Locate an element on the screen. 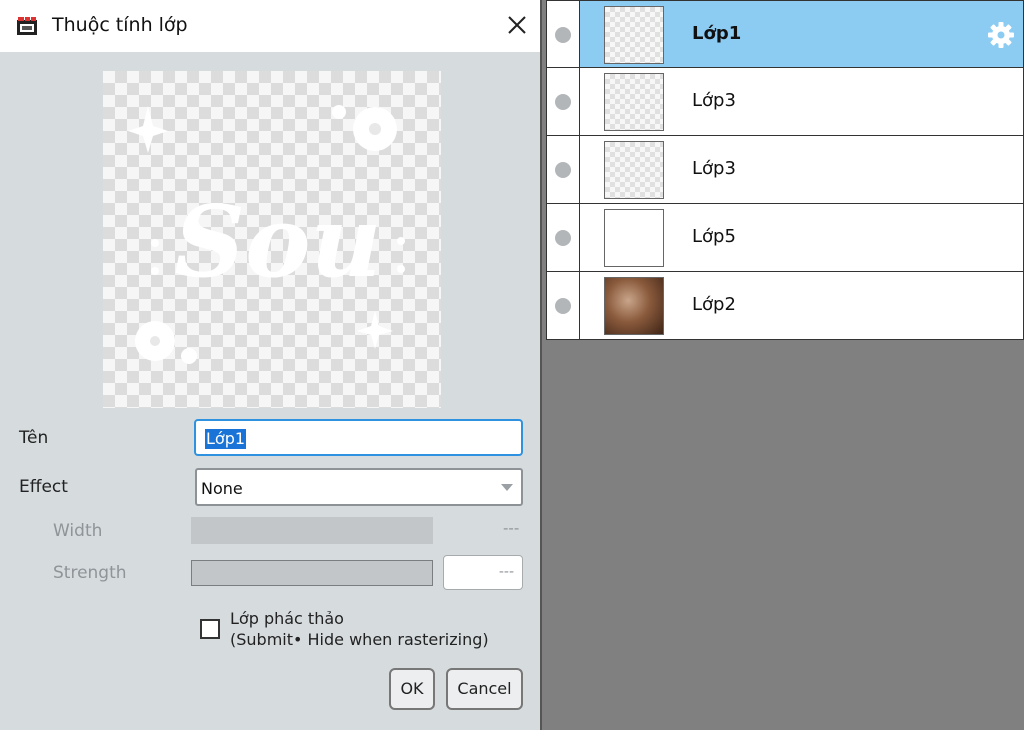 Image resolution: width=1024 pixels, height=730 pixels. strength-label: Strength is located at coordinates (90, 573).